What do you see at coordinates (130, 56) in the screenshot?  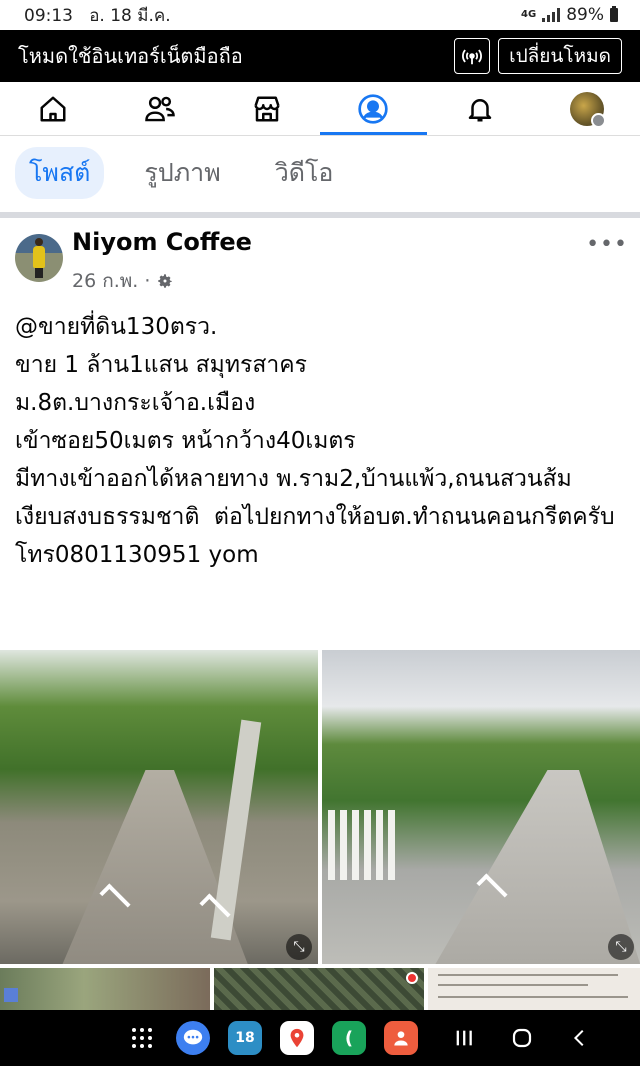 I see `banner-title: โหมดใช้อินเทอร์เน็ตมือถือ` at bounding box center [130, 56].